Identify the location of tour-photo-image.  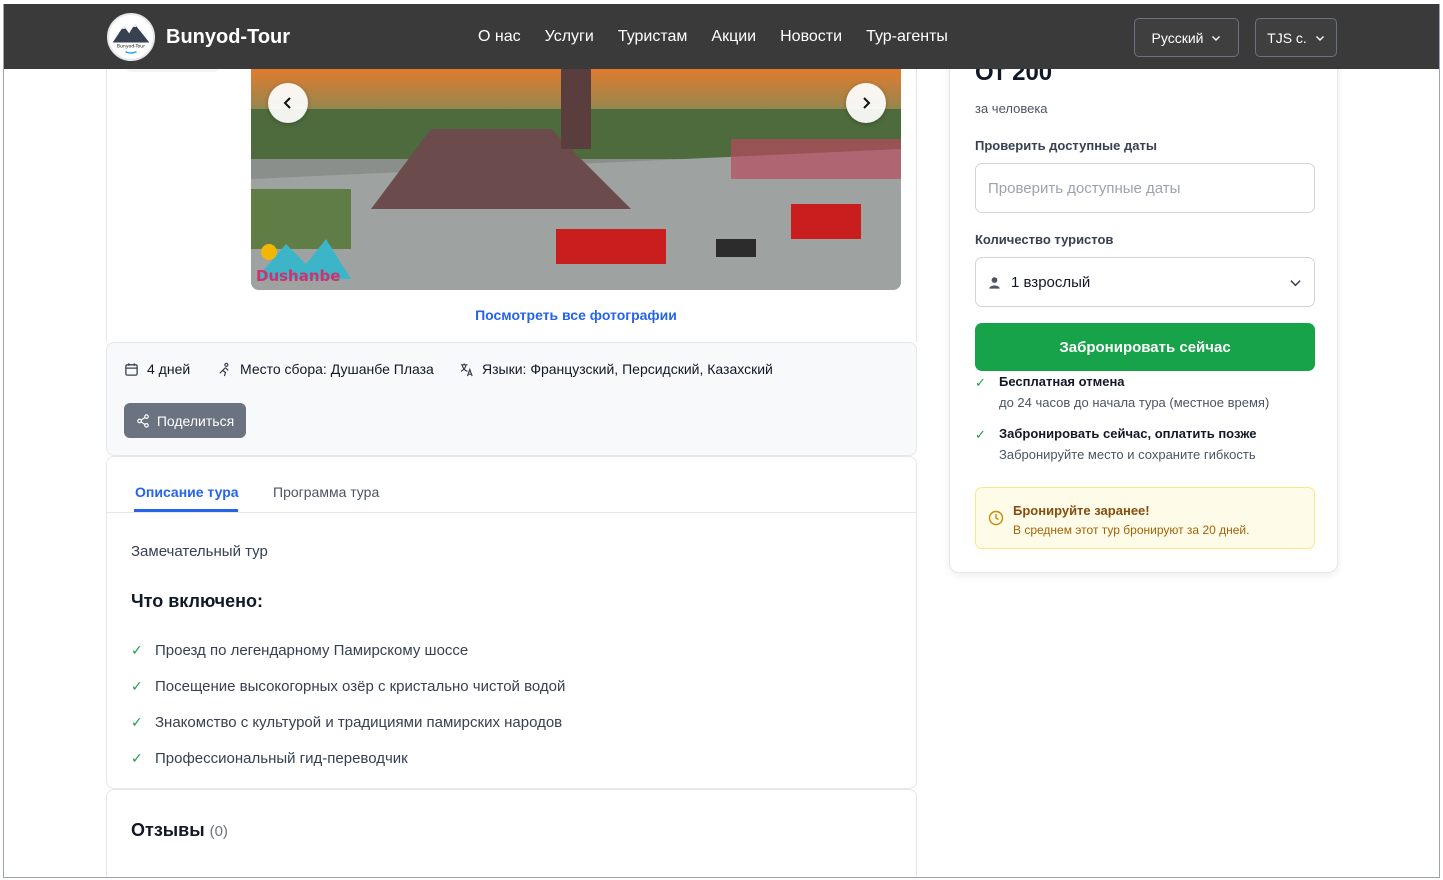
(576, 179).